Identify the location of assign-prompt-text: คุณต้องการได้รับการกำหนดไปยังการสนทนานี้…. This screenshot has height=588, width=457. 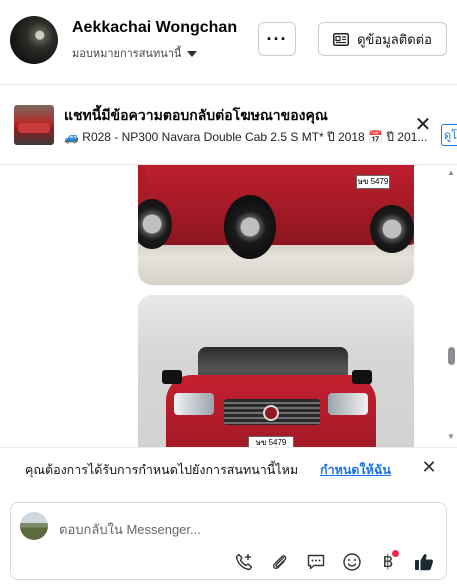
(162, 470).